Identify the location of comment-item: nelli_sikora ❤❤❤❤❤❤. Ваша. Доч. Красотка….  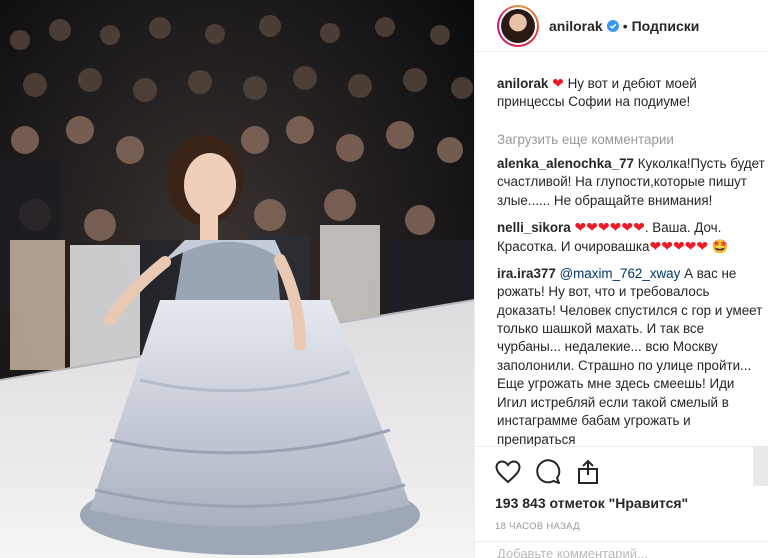
(631, 237).